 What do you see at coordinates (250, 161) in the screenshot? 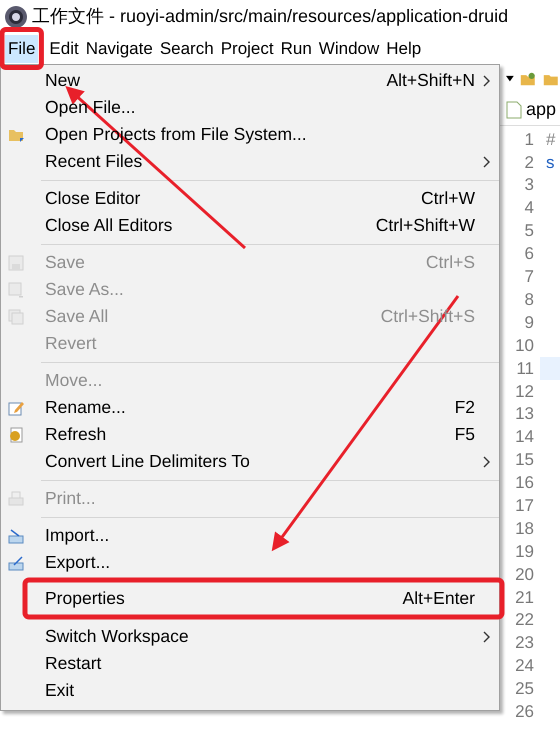
I see `menu-item: Recent Files` at bounding box center [250, 161].